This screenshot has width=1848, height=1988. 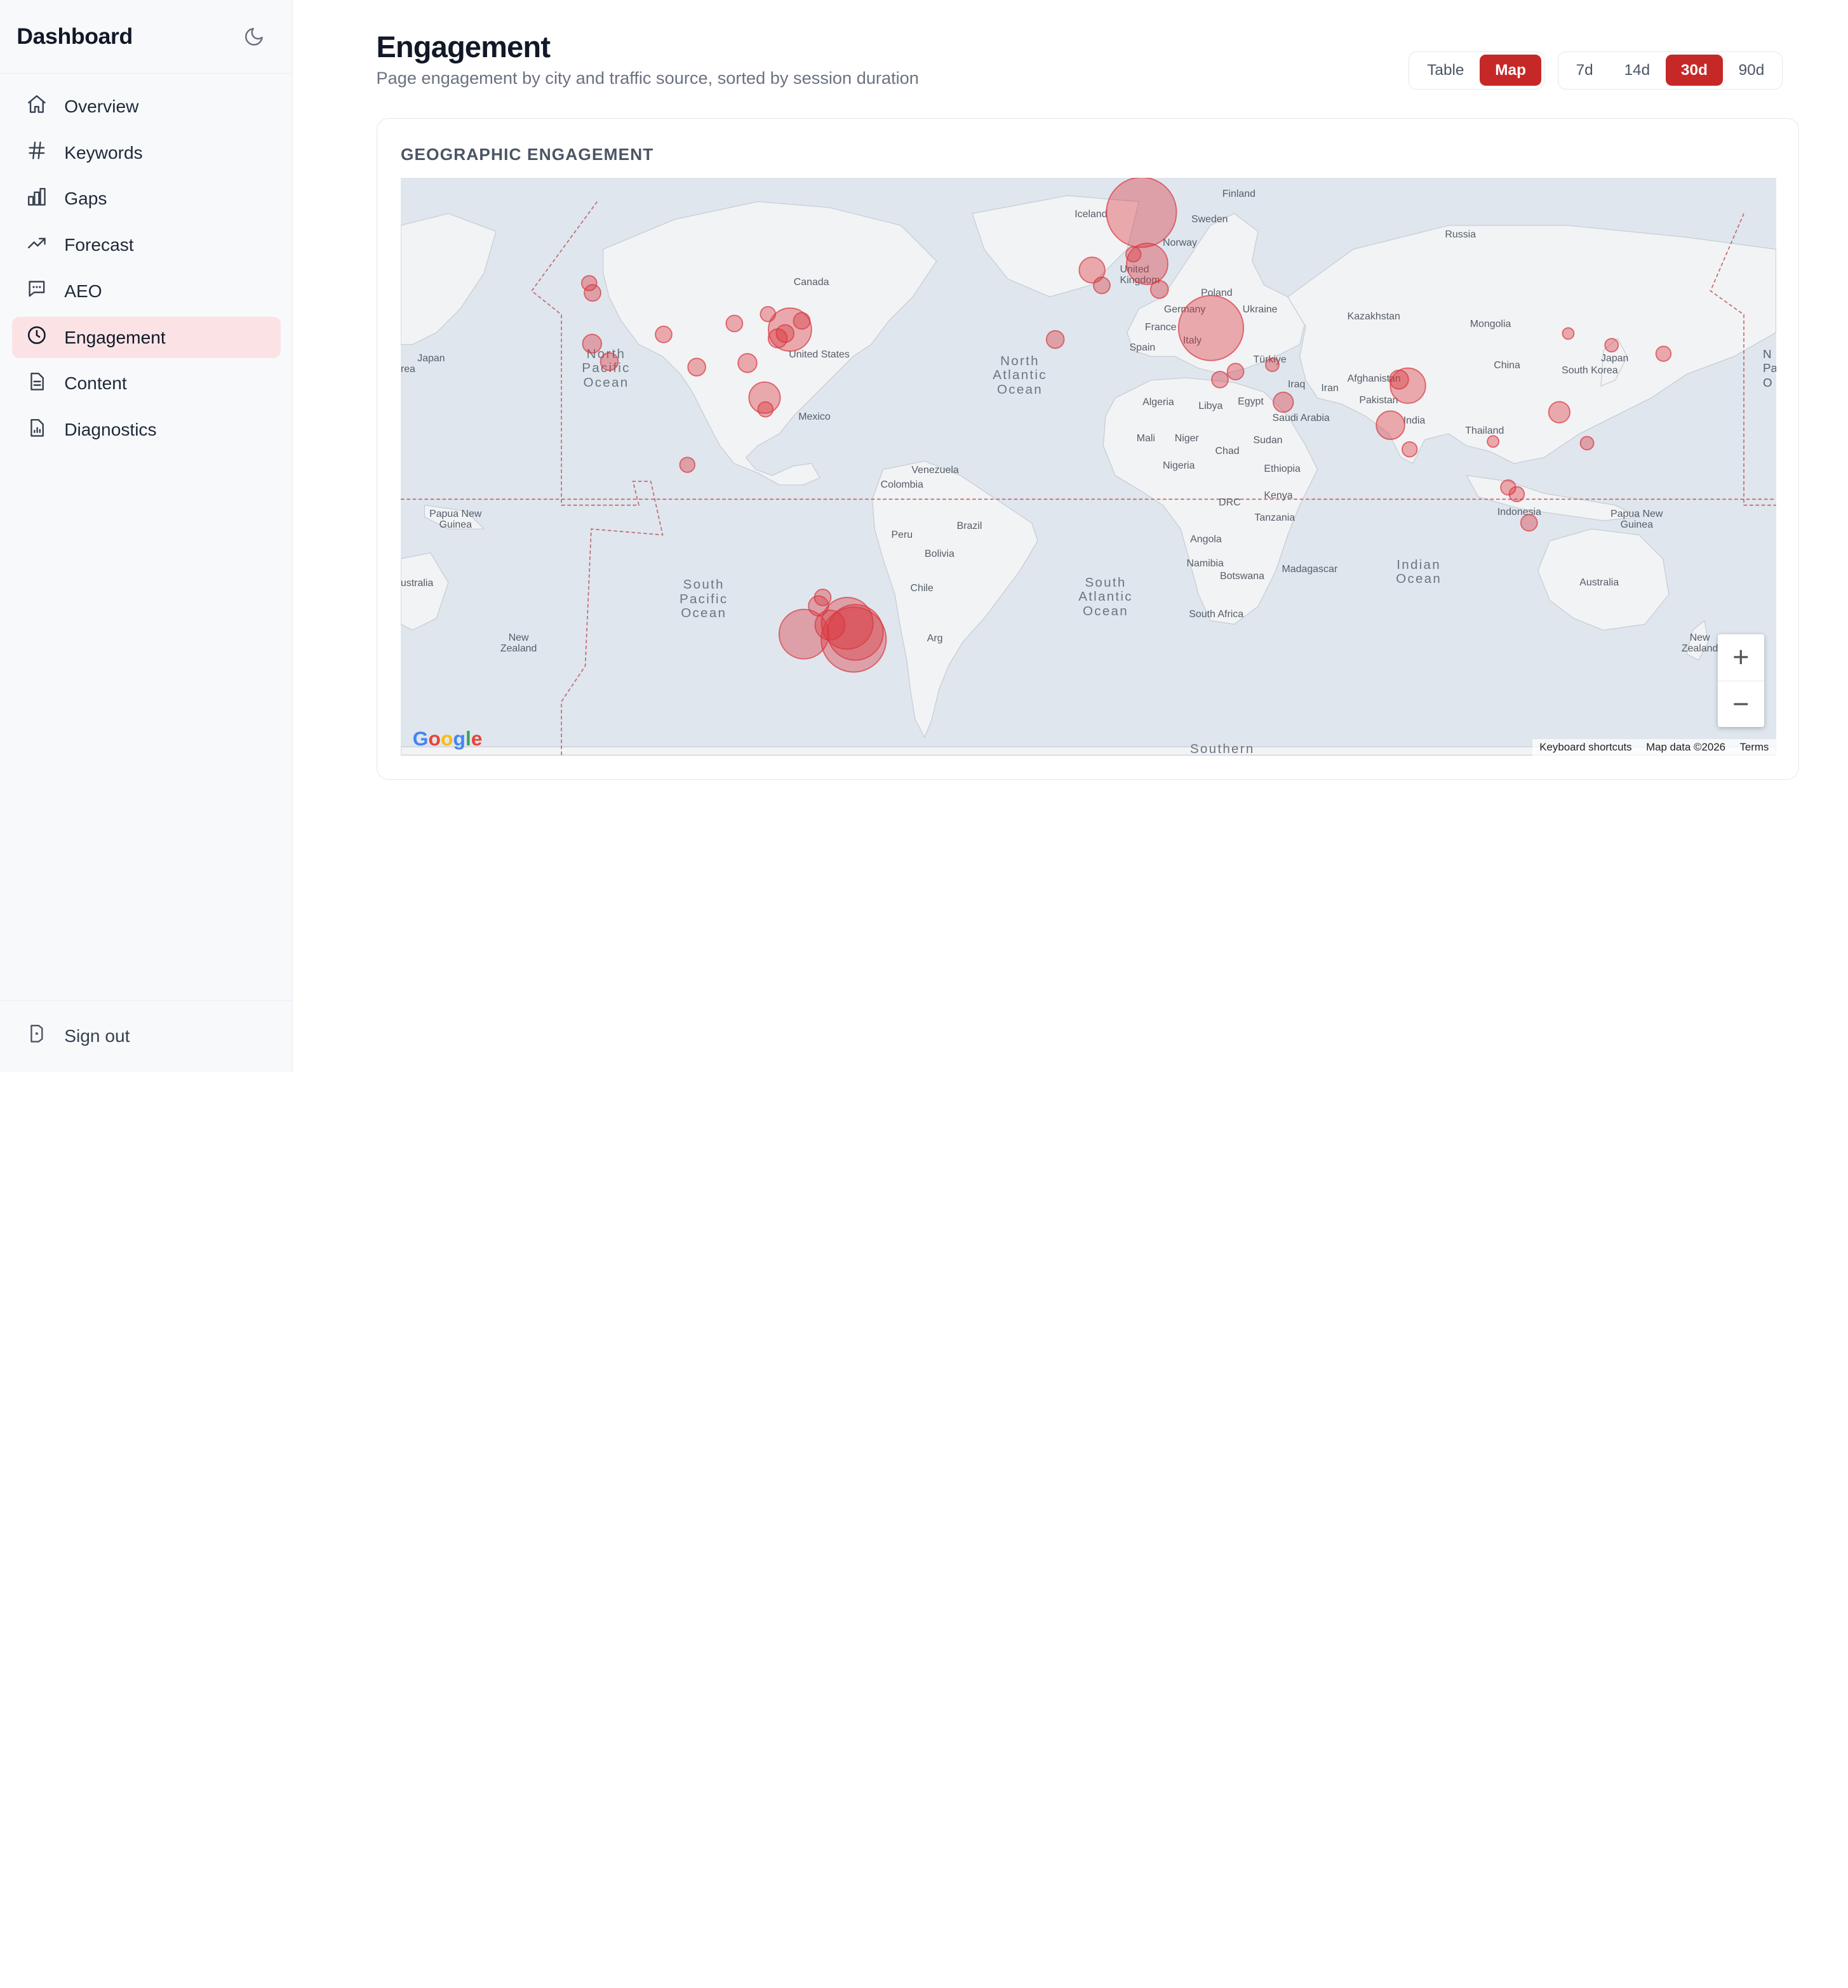 What do you see at coordinates (255, 37) in the screenshot?
I see `moon-icon` at bounding box center [255, 37].